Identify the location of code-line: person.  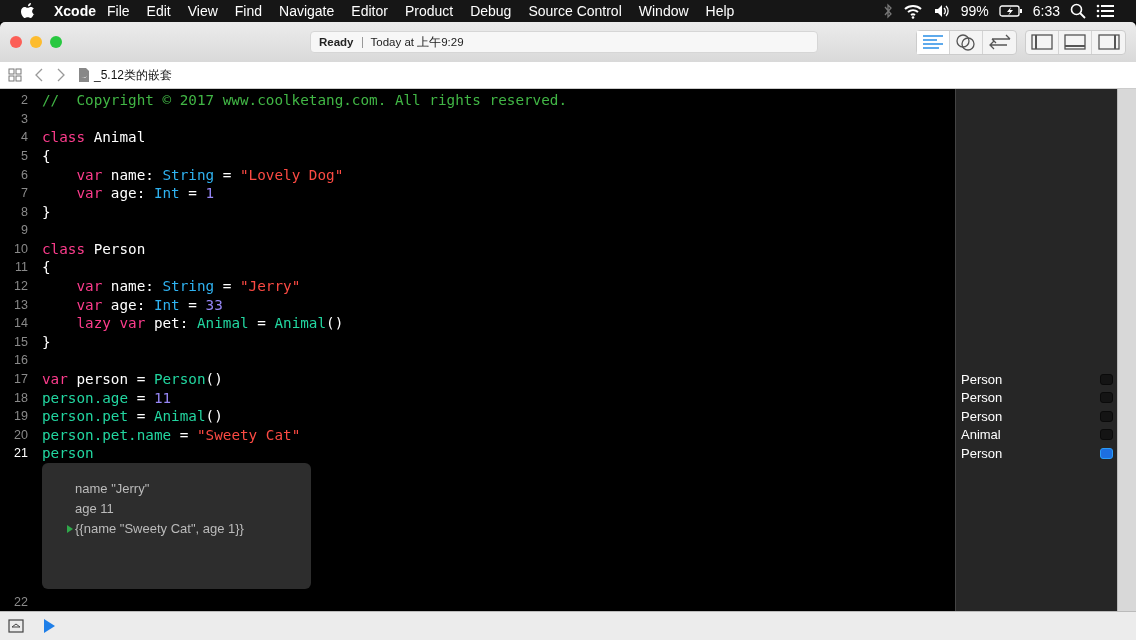
(68, 453).